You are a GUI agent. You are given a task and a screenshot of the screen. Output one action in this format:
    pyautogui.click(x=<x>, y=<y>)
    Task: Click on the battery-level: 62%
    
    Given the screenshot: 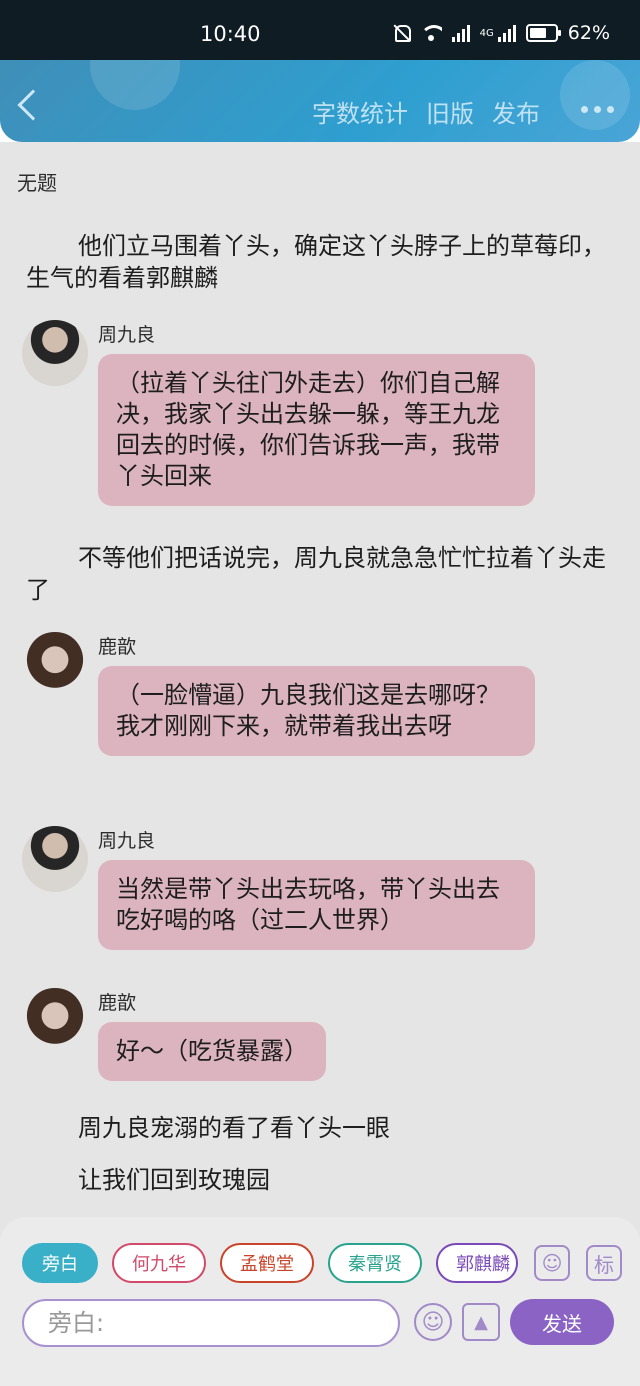 What is the action you would take?
    pyautogui.click(x=588, y=33)
    